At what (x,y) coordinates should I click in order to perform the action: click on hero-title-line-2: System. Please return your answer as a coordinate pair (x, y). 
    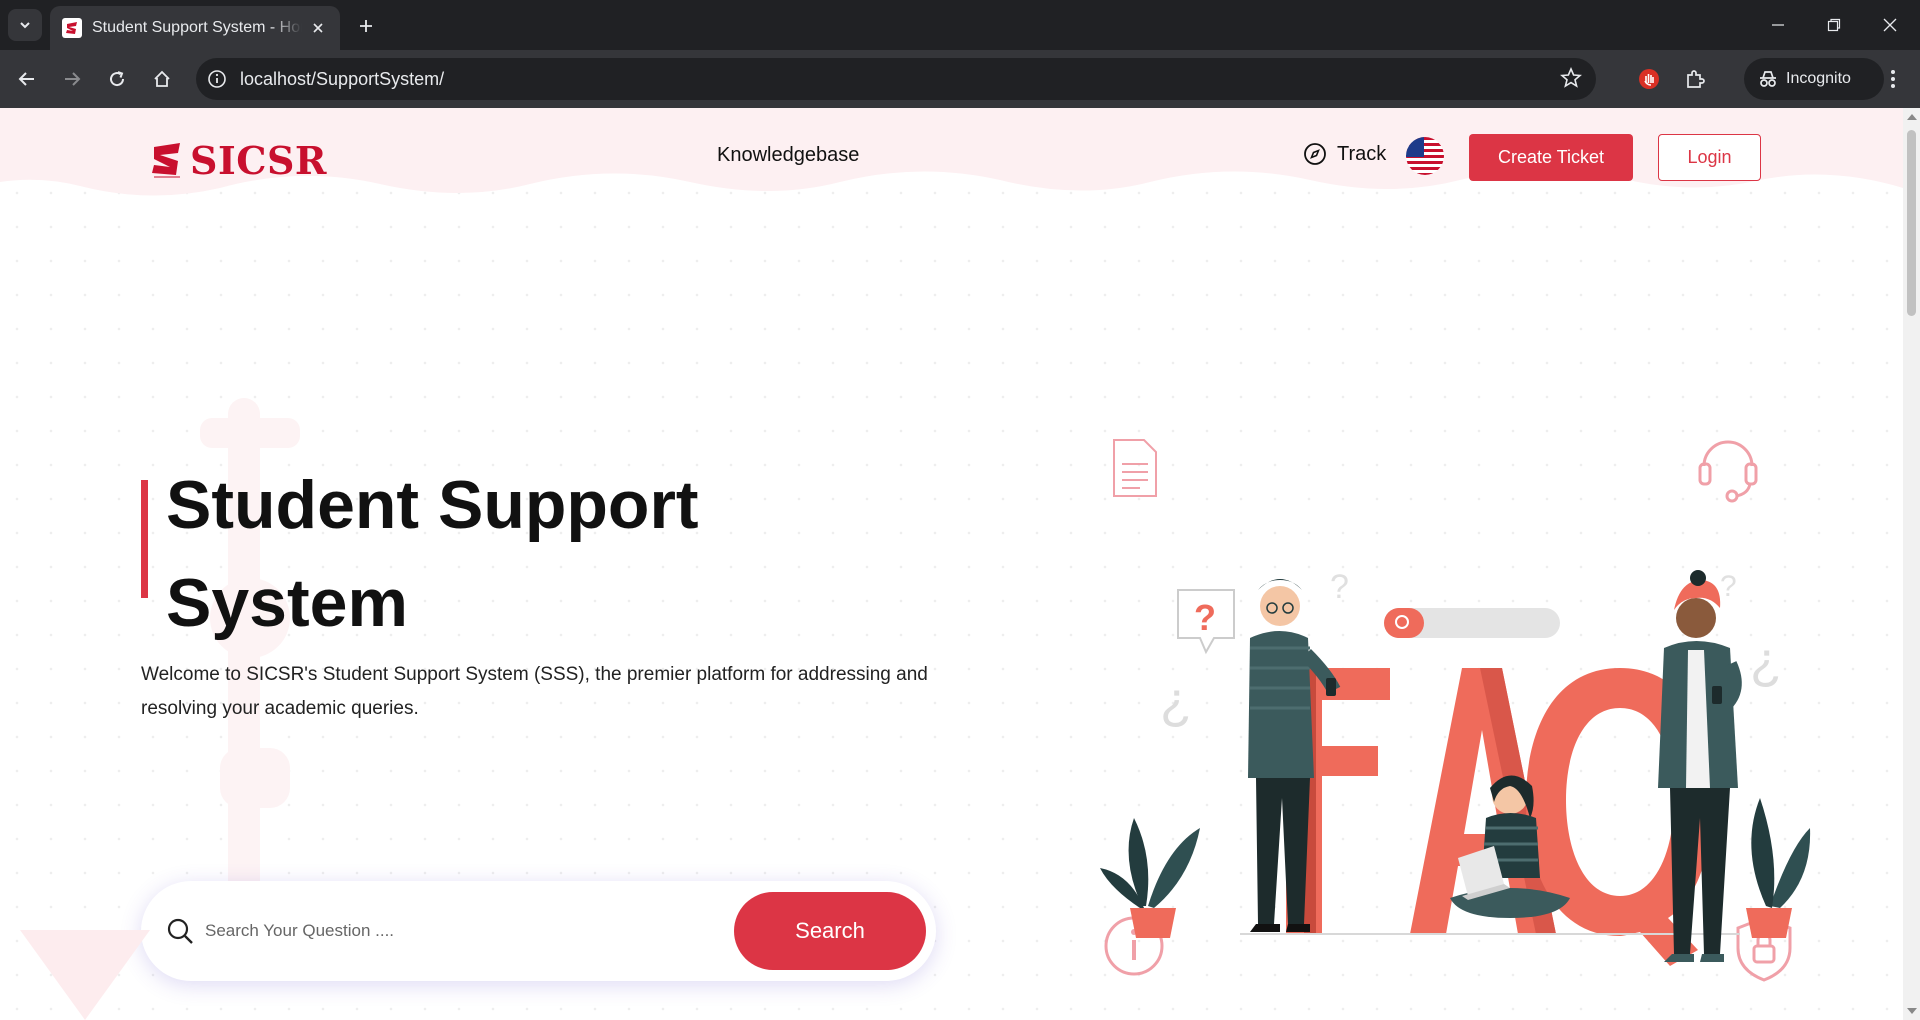
    Looking at the image, I should click on (287, 603).